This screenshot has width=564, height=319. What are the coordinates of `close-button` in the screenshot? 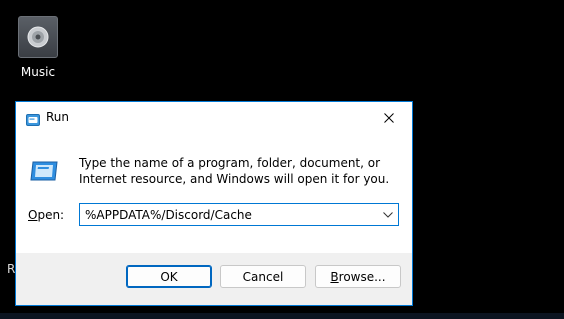 It's located at (389, 117).